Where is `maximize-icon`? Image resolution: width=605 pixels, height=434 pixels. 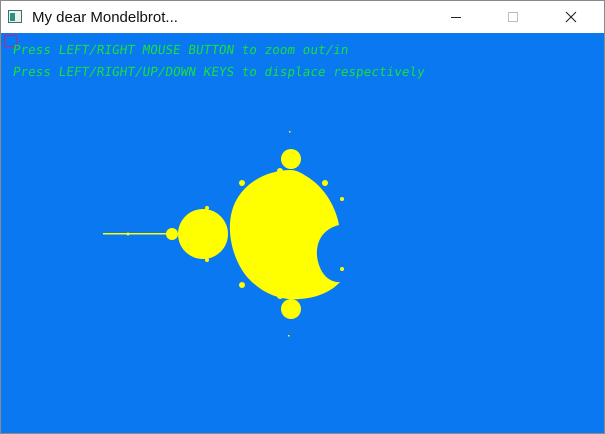
maximize-icon is located at coordinates (513, 17).